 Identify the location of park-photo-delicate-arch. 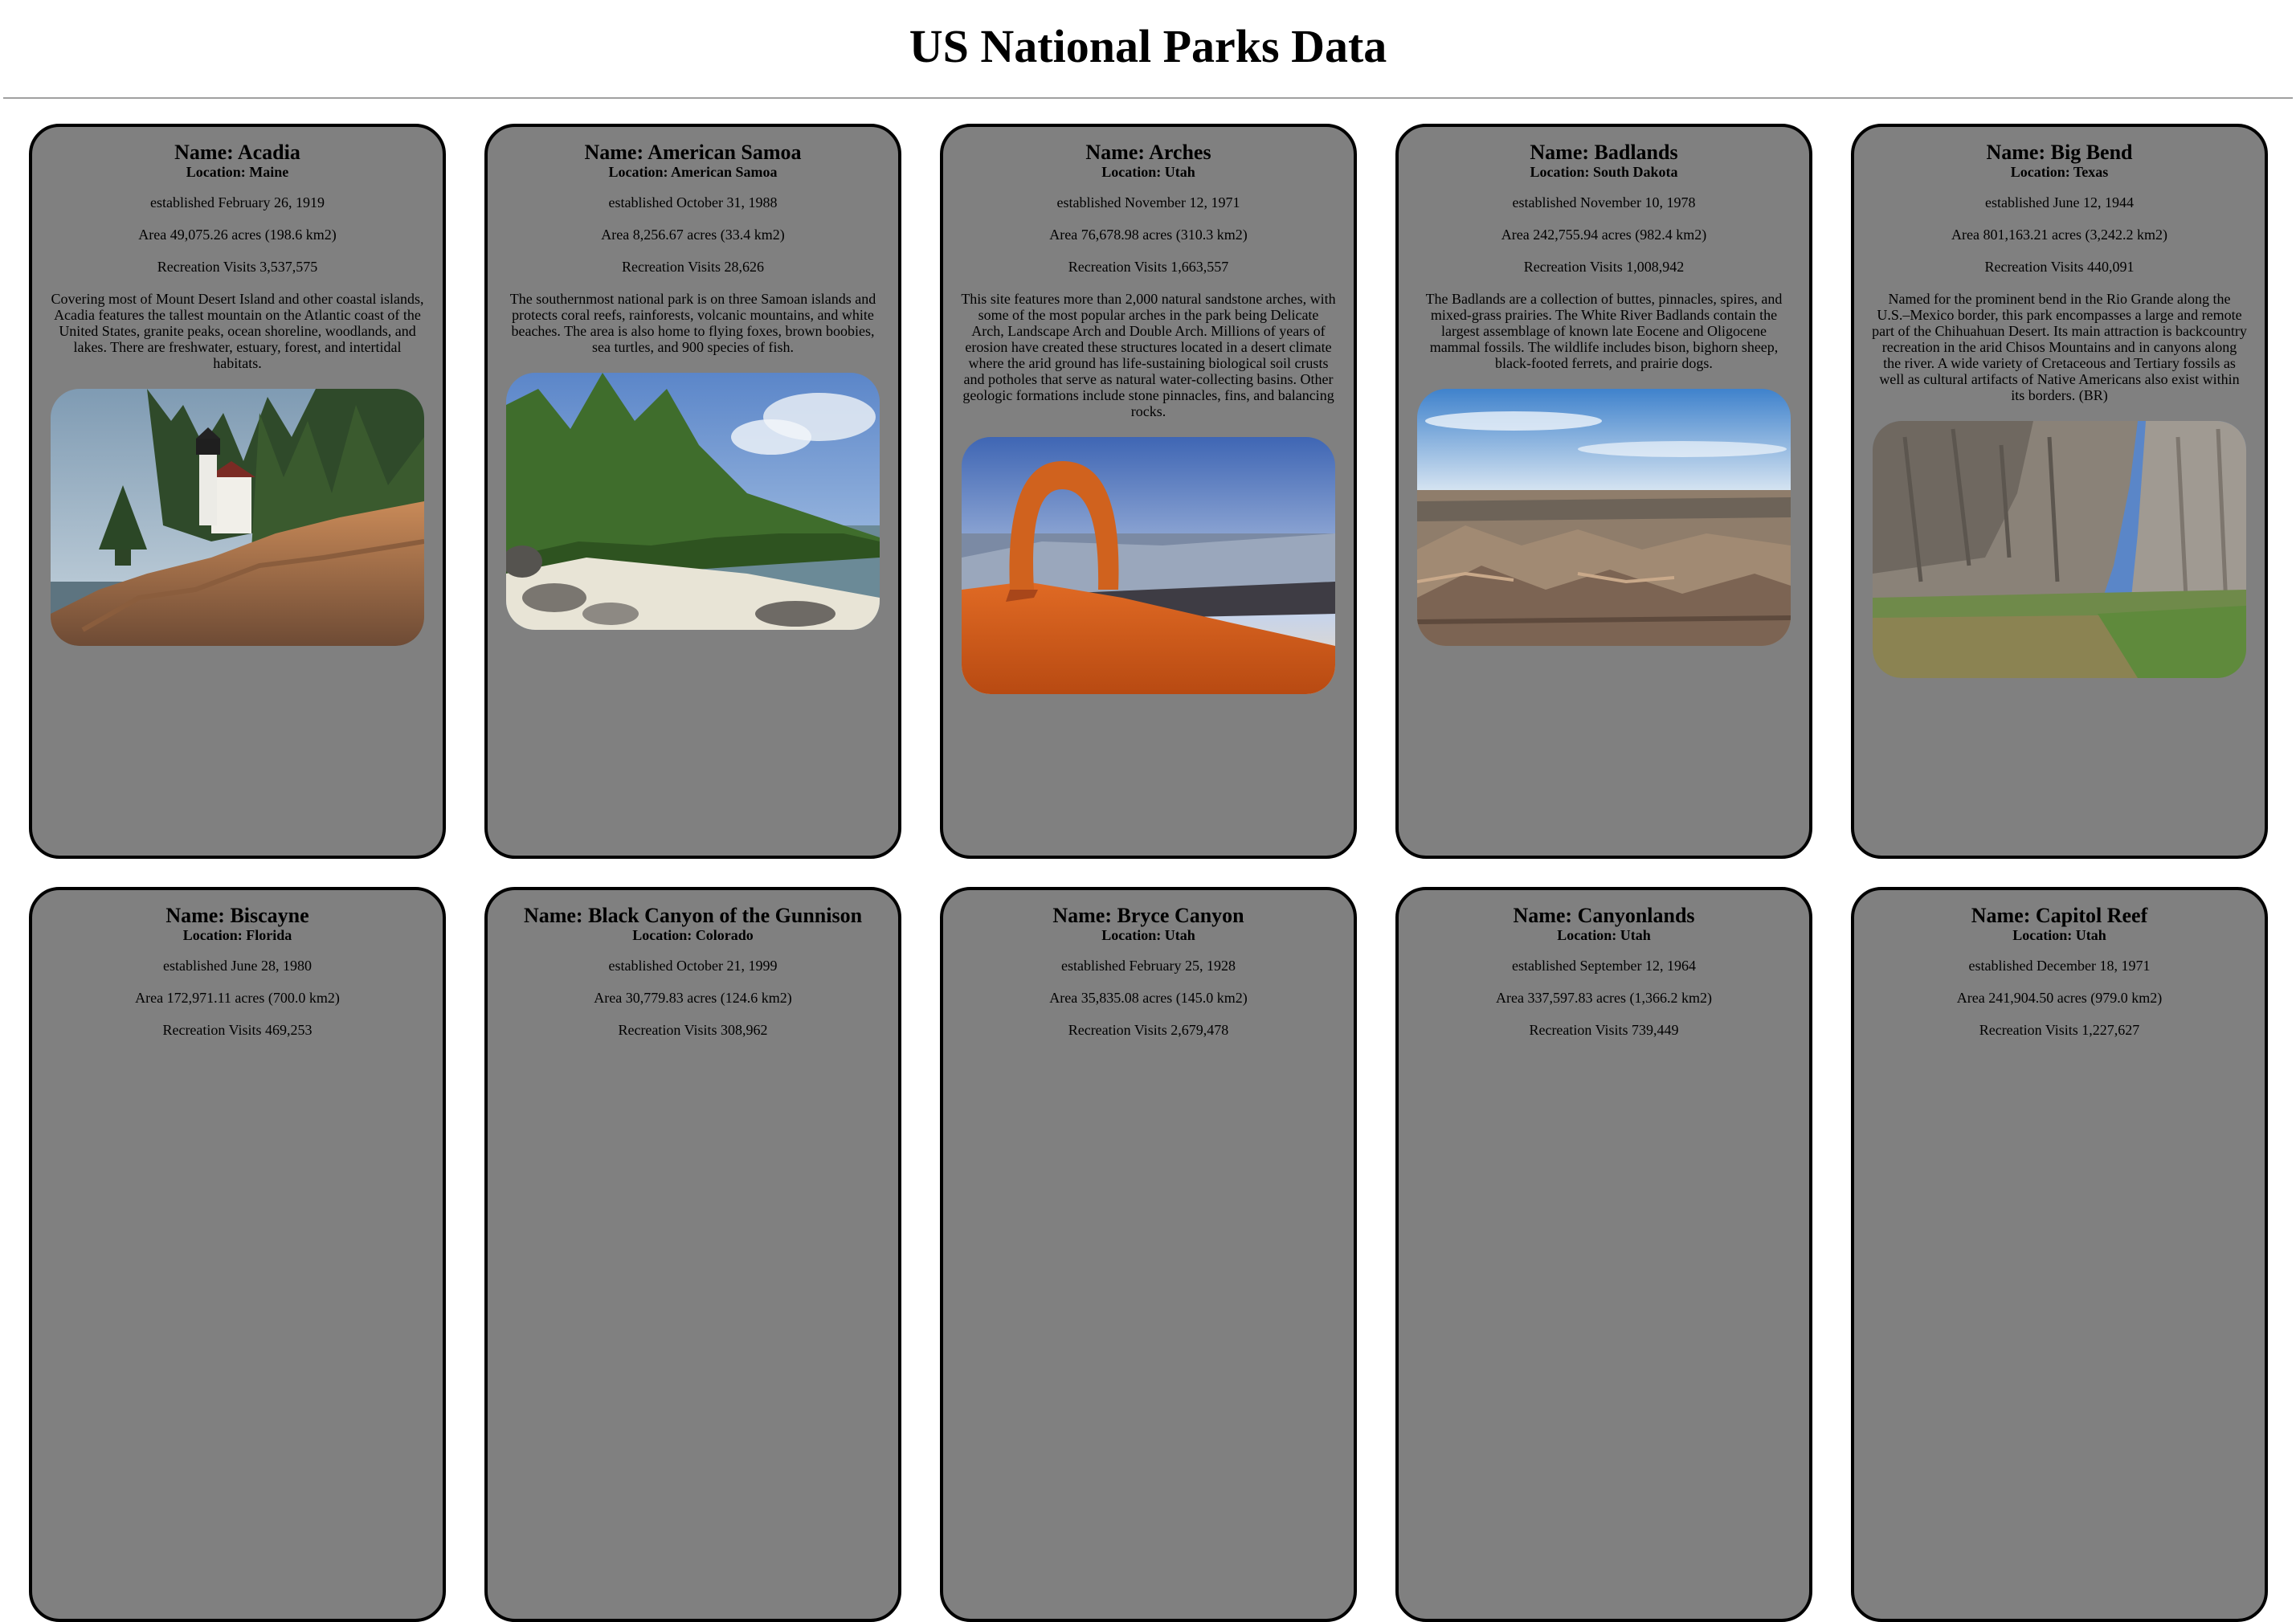
(1148, 565).